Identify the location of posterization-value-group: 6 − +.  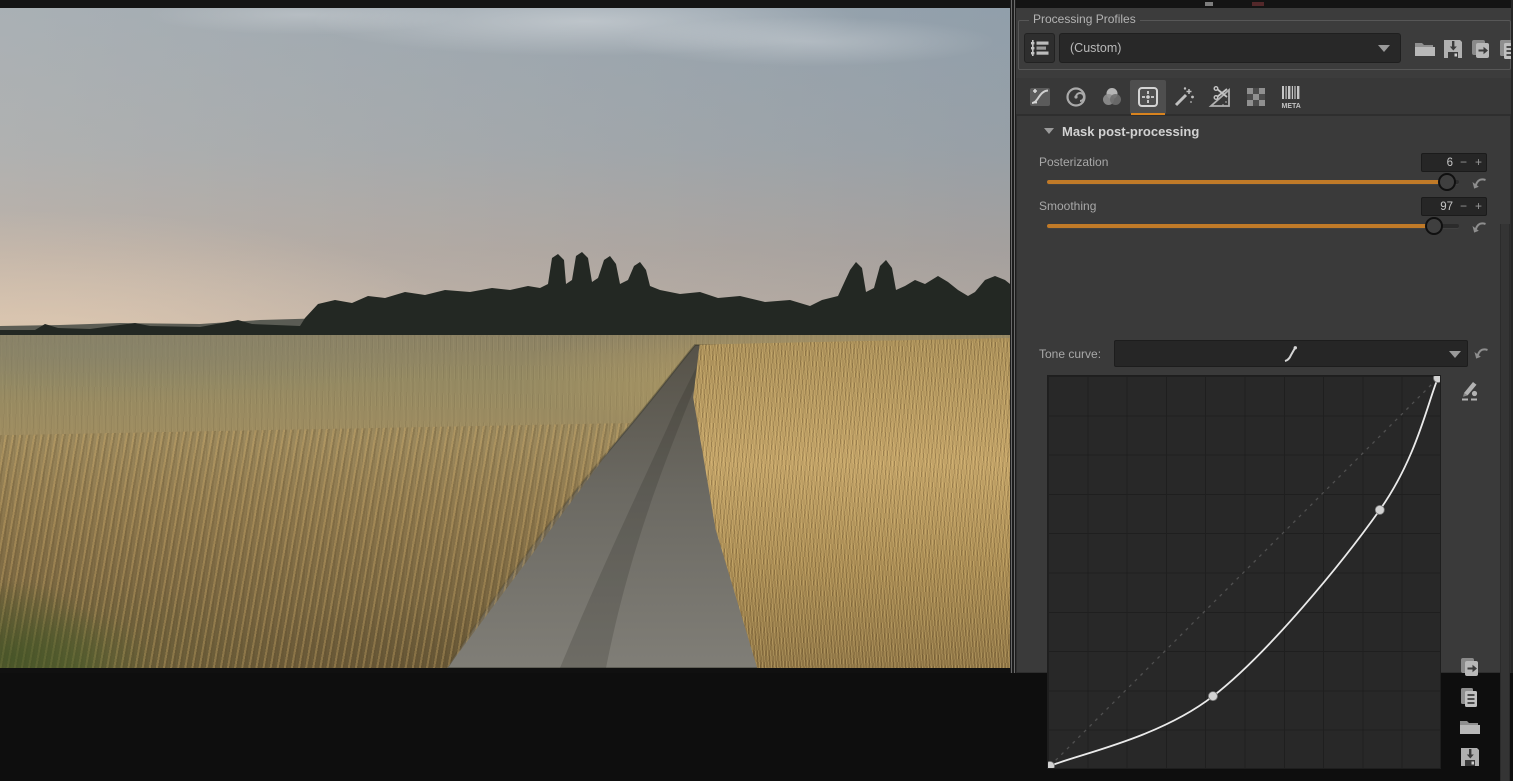
(1454, 162).